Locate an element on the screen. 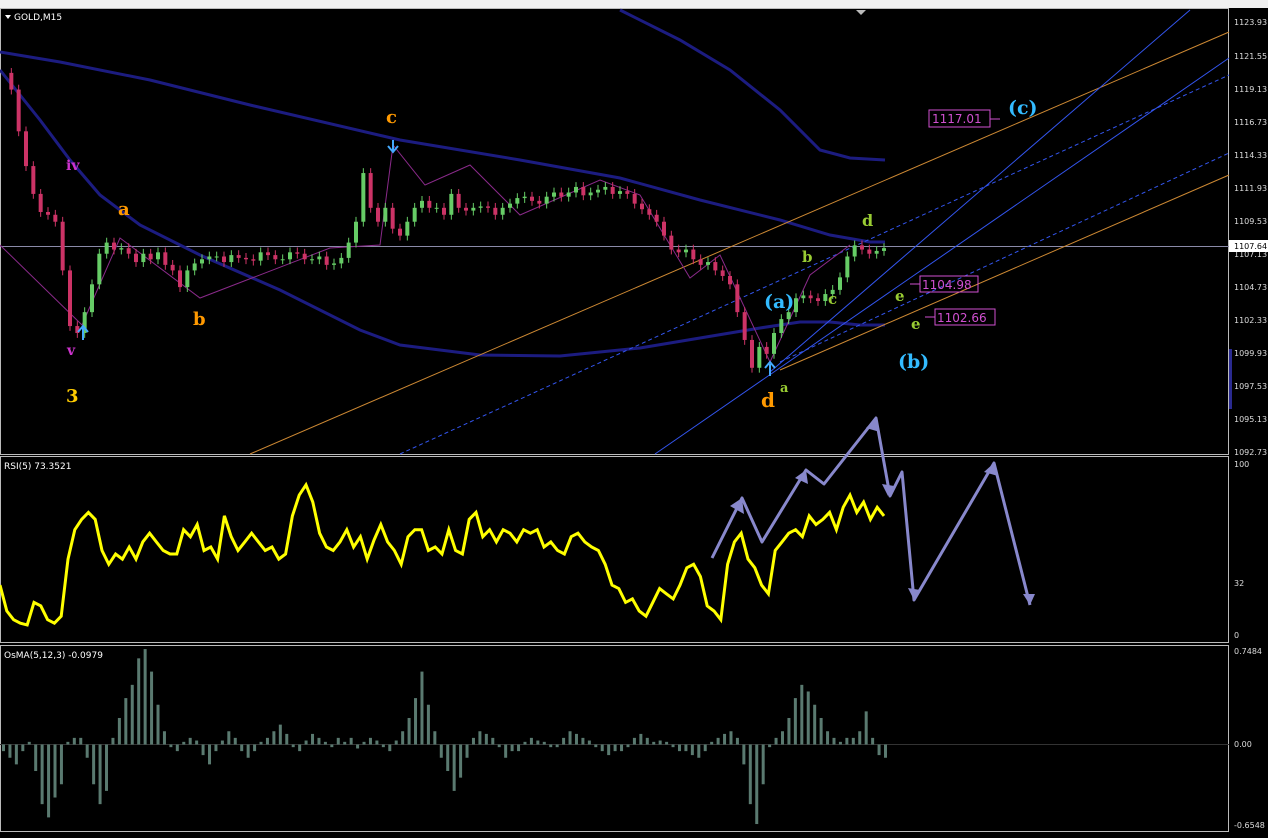 The height and width of the screenshot is (838, 1268). rsi-tick: 32 is located at coordinates (1239, 583).